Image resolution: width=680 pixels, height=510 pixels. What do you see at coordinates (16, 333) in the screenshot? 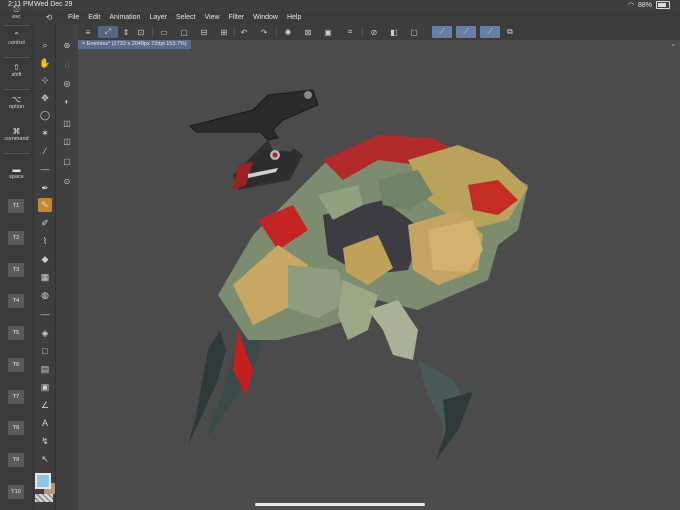
I see `tkey-5: T5` at bounding box center [16, 333].